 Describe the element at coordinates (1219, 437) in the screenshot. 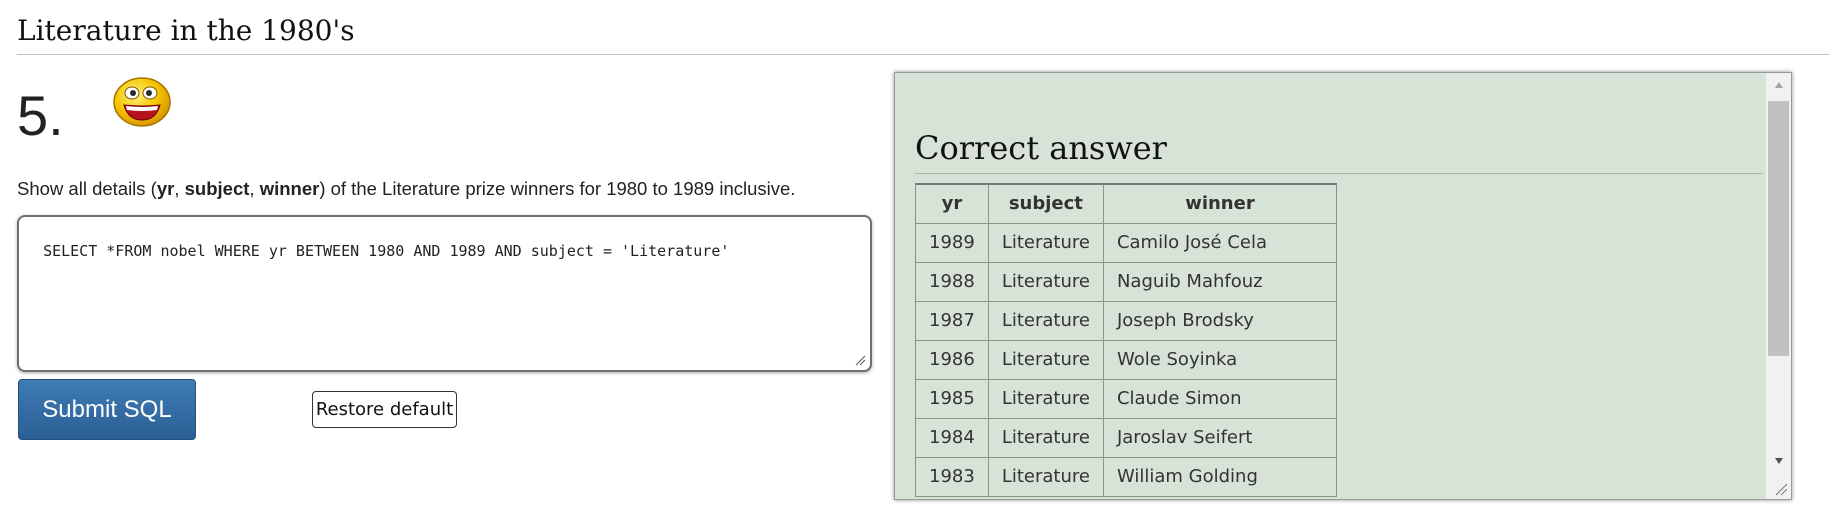

I see `cell-winner: Jaroslav Seifert` at that location.